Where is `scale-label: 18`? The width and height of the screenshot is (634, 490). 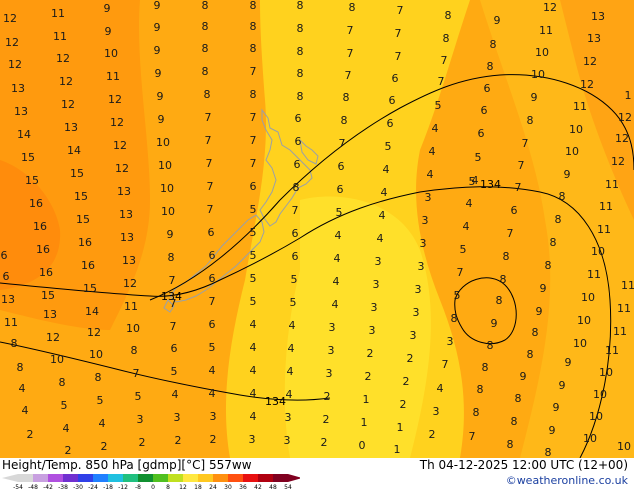 scale-label: 18 is located at coordinates (198, 487).